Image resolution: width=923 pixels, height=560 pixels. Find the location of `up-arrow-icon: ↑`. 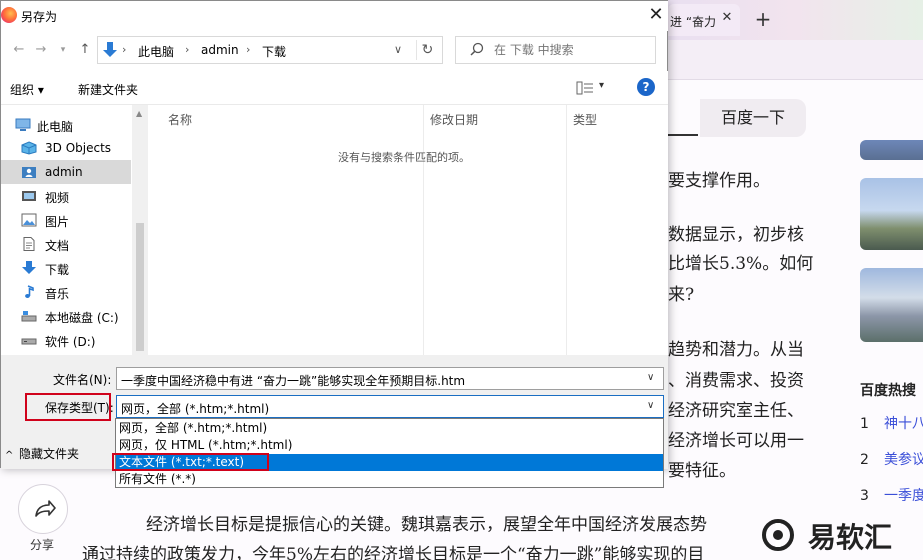

up-arrow-icon: ↑ is located at coordinates (85, 50).